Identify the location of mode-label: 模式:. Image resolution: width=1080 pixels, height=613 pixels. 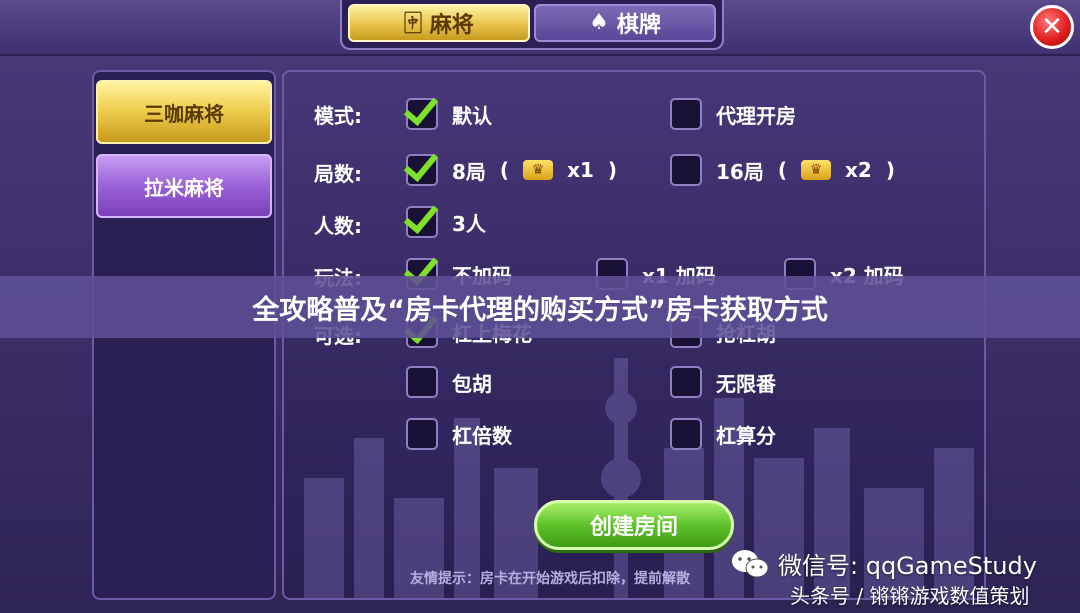
(338, 116).